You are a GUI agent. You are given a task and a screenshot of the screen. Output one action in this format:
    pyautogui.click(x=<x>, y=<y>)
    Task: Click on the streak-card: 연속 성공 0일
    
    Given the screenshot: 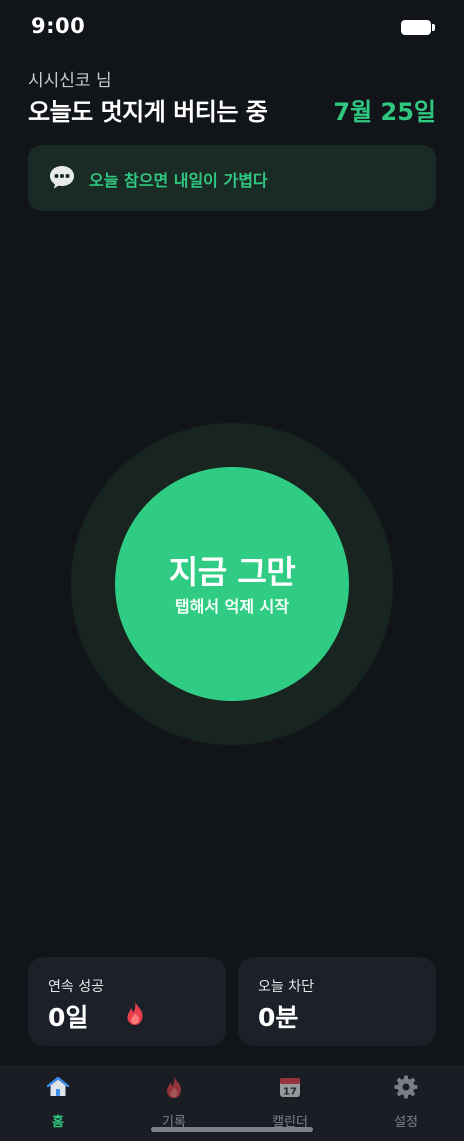 What is the action you would take?
    pyautogui.click(x=127, y=1001)
    